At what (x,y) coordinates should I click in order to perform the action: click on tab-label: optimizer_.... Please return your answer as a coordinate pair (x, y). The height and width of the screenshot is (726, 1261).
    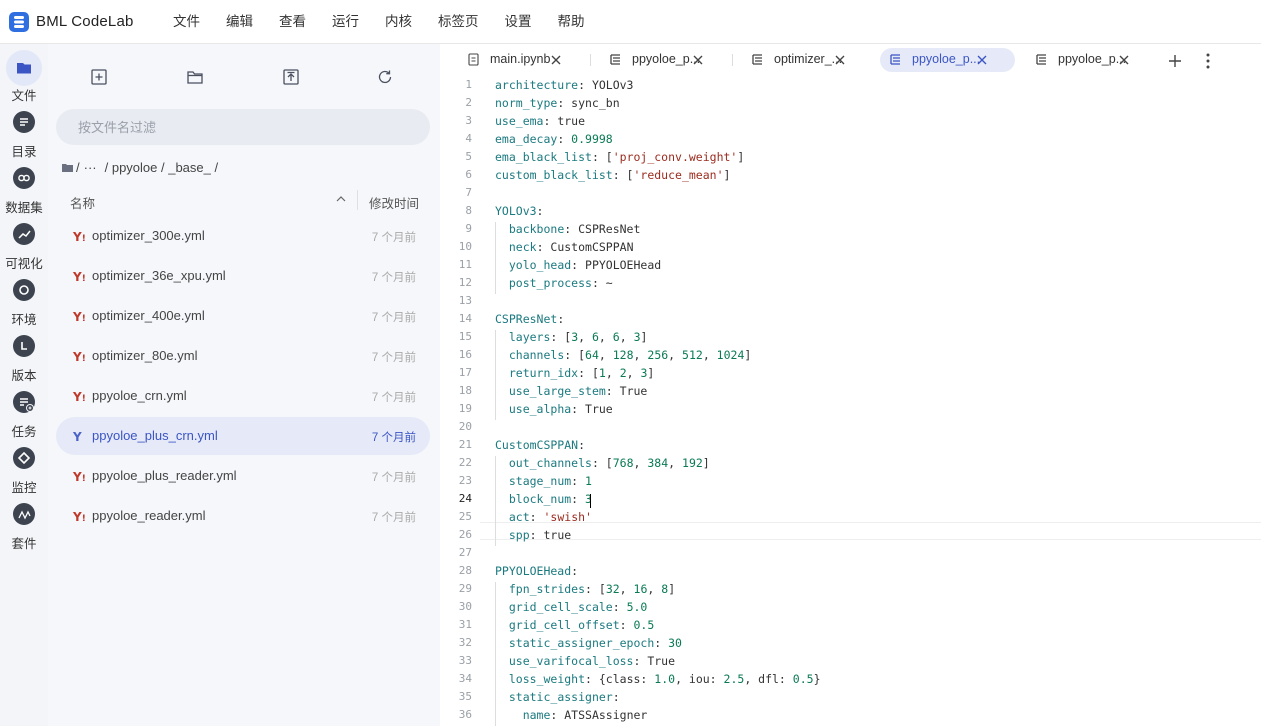
    Looking at the image, I should click on (808, 59).